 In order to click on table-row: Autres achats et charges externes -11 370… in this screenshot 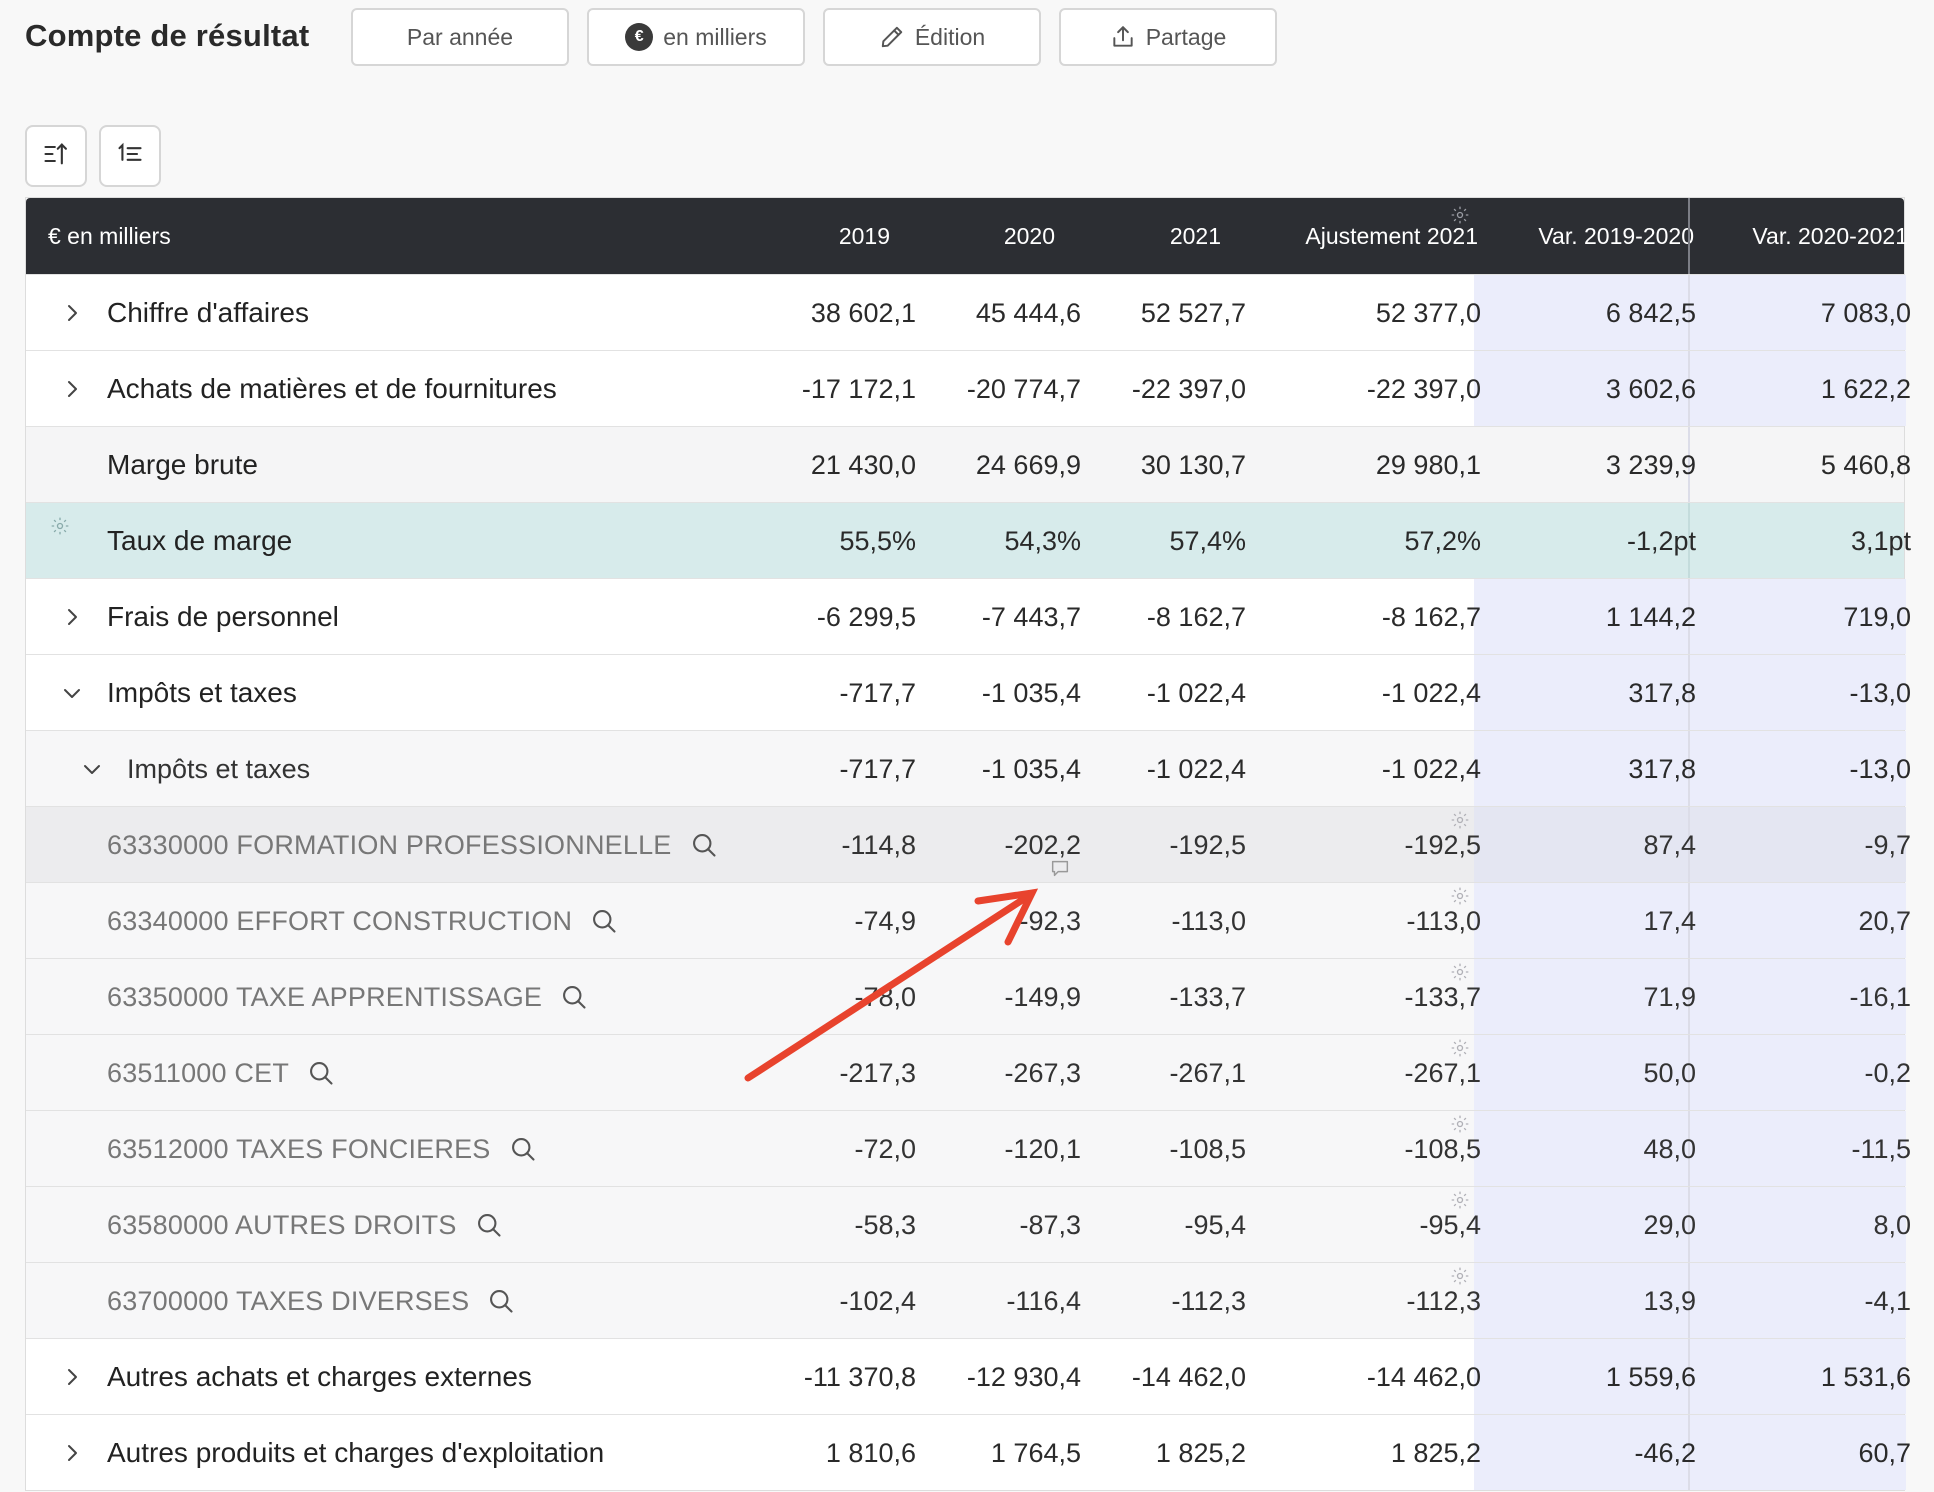, I will do `click(968, 1376)`.